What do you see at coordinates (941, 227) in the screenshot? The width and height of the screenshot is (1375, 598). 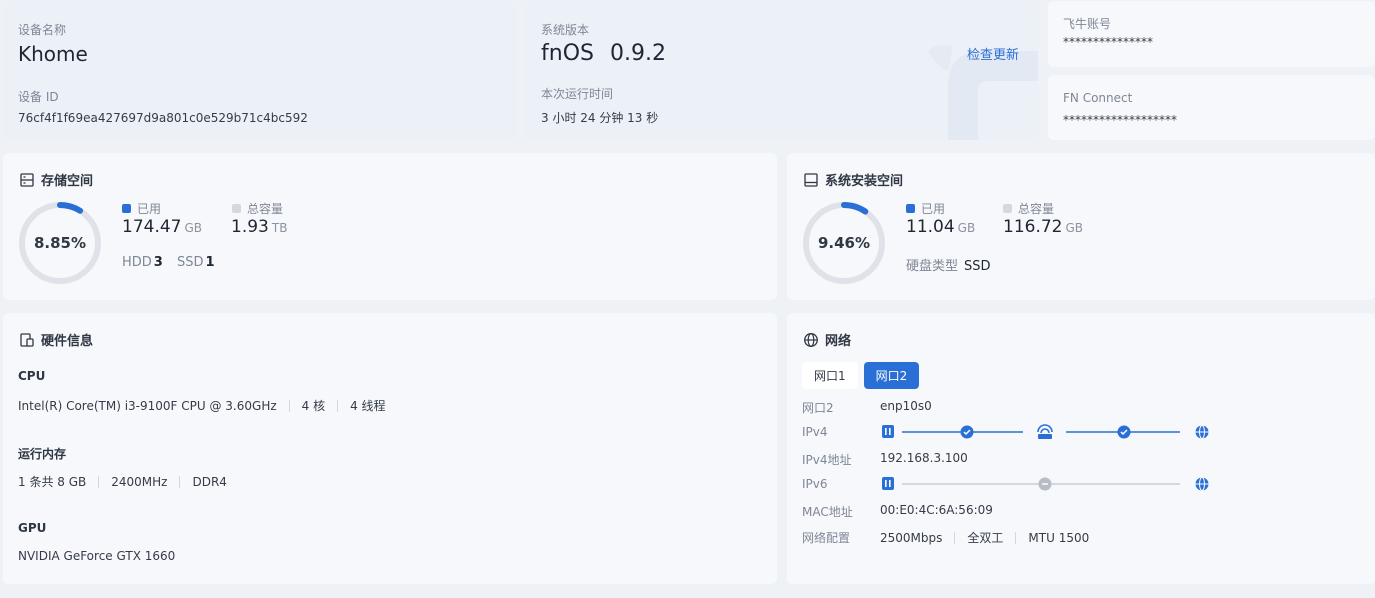 I see `system-disk-used-value: 11.04 GB` at bounding box center [941, 227].